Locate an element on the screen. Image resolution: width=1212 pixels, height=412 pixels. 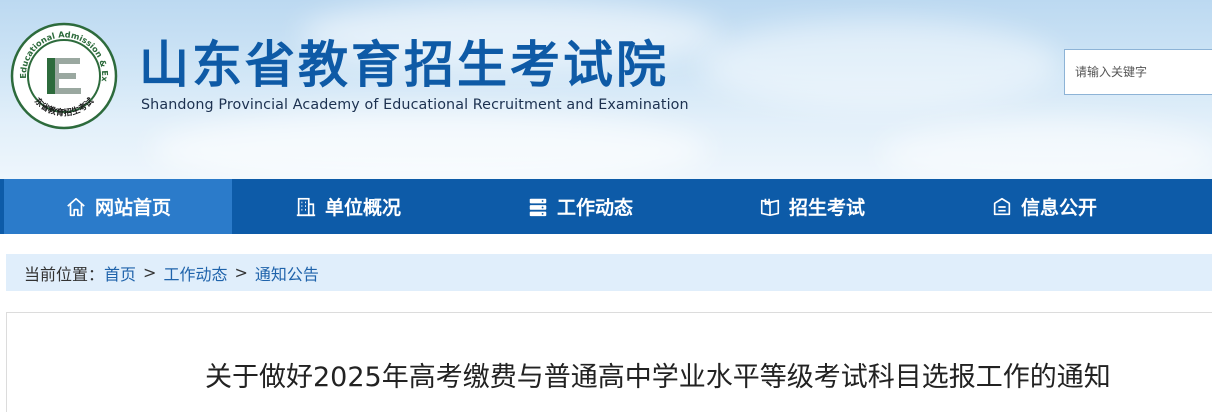
book-icon is located at coordinates (770, 207).